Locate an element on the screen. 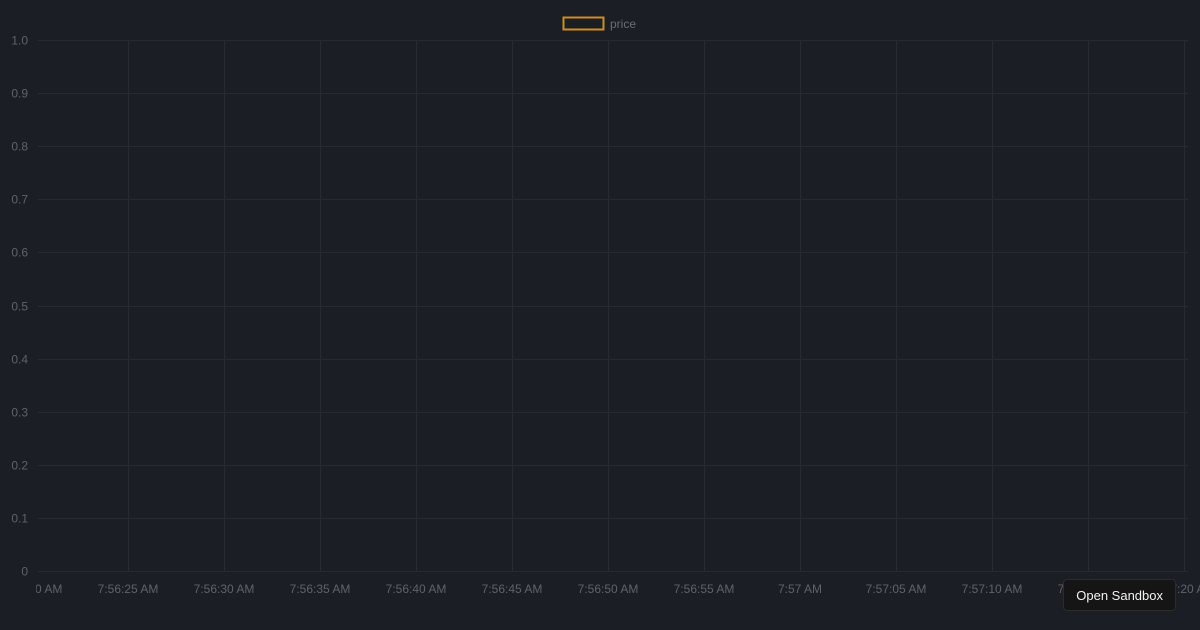 This screenshot has height=630, width=1200. x-tick-label: 7:56:45 AM is located at coordinates (512, 589).